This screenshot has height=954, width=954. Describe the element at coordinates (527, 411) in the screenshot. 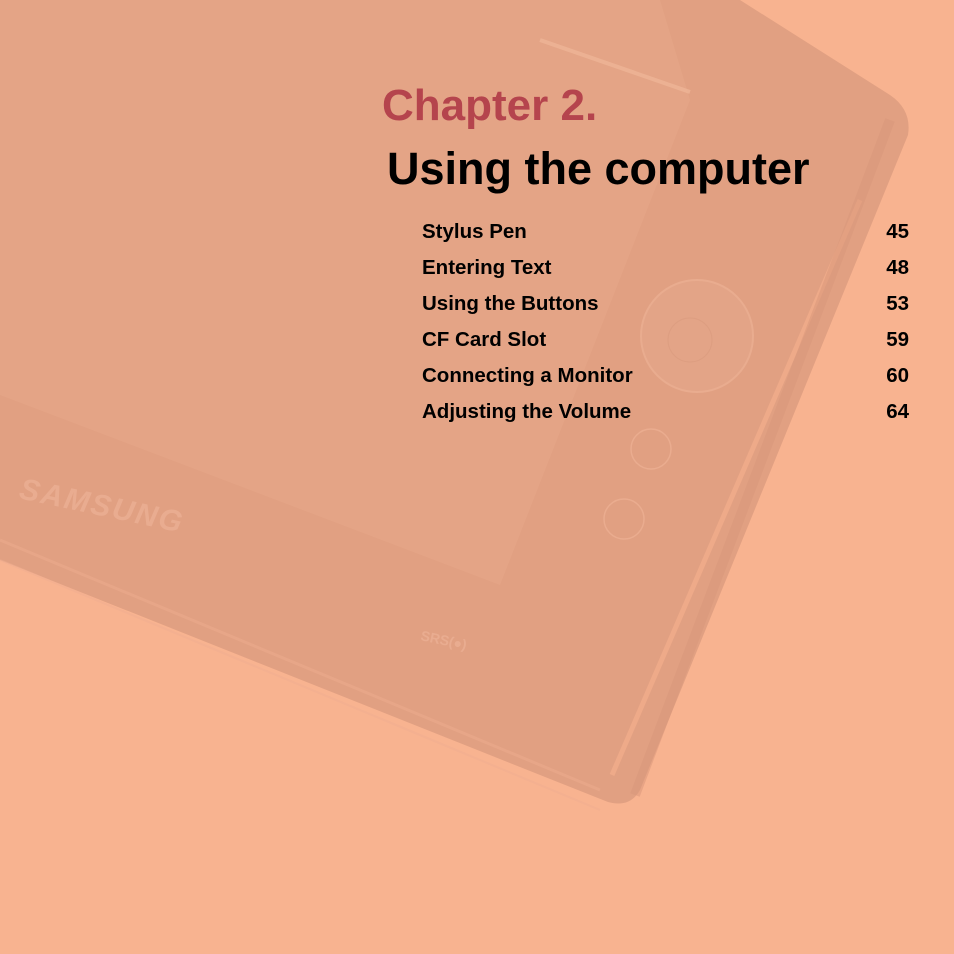

I see `toc-item-label: Adjusting the Volume` at that location.